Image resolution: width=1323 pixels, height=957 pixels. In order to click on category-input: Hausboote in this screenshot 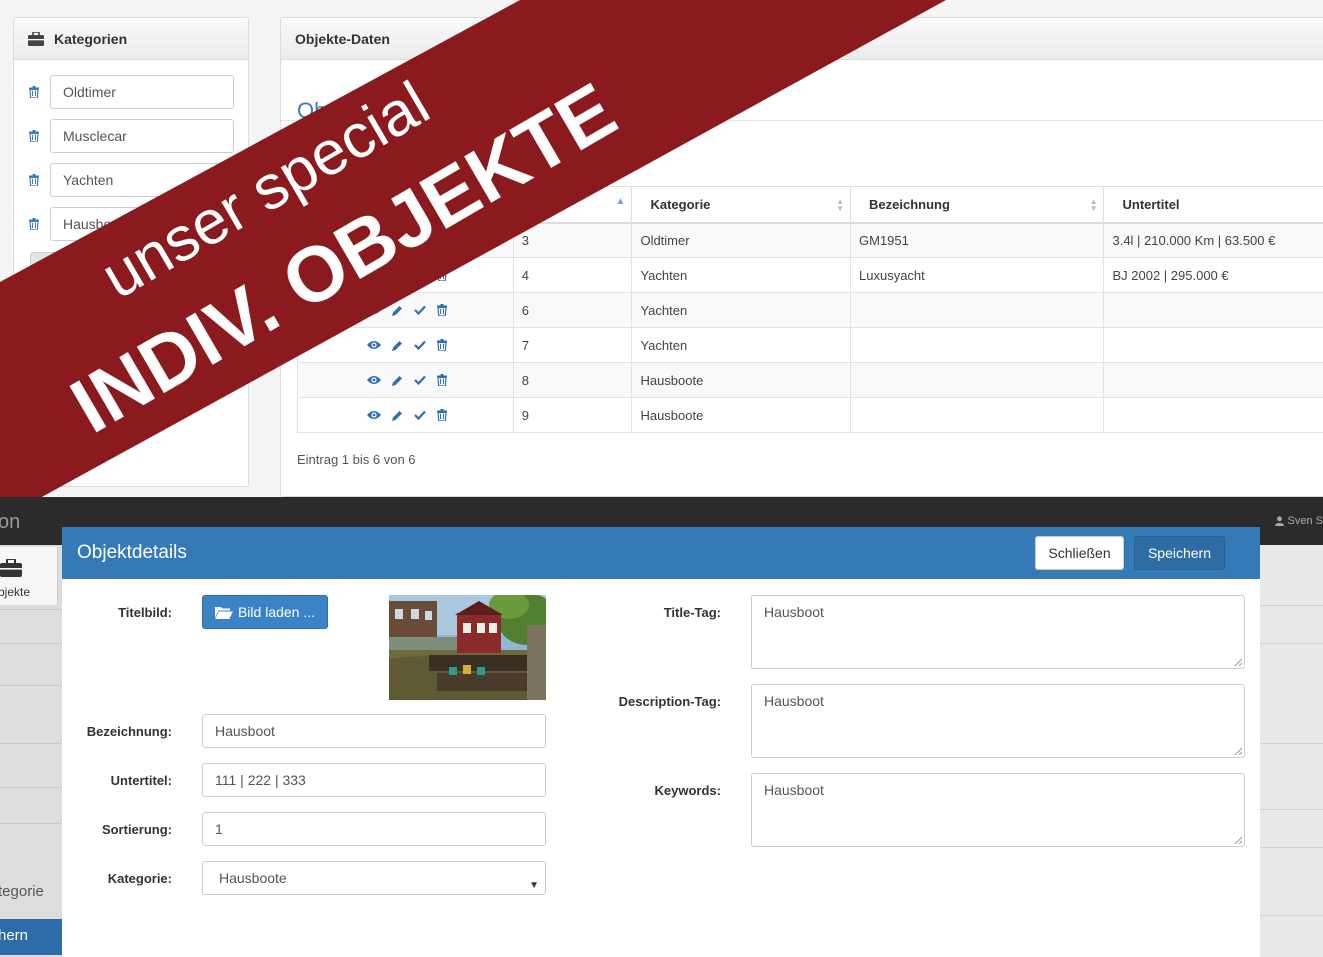, I will do `click(142, 224)`.